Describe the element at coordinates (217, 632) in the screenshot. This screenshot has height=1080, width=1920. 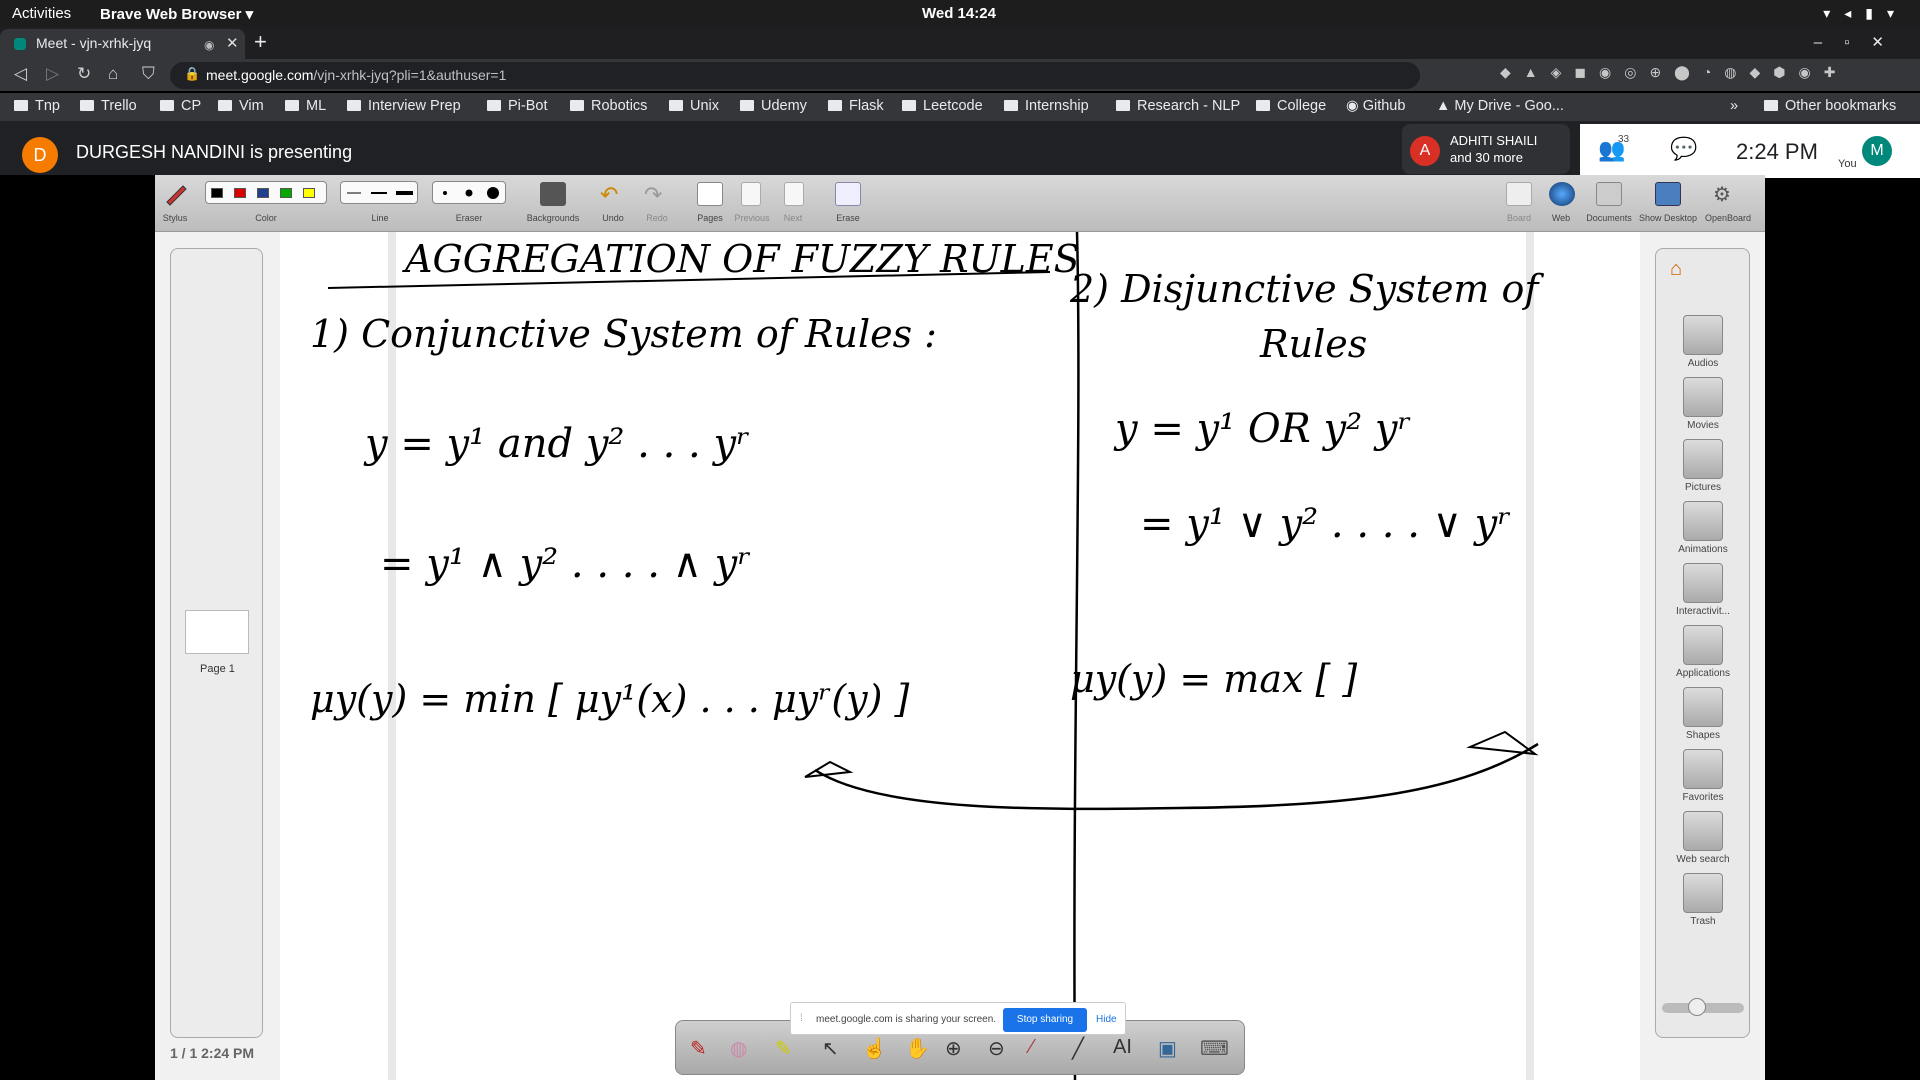
I see `page-thumbnail` at that location.